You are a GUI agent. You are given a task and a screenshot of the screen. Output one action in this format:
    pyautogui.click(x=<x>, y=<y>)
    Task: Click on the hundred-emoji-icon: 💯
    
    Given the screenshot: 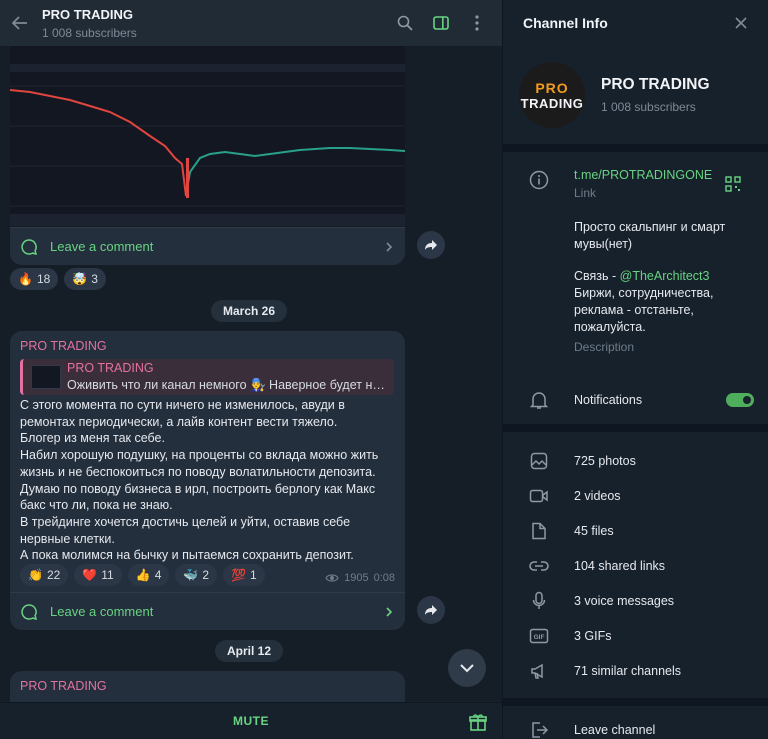 What is the action you would take?
    pyautogui.click(x=238, y=575)
    